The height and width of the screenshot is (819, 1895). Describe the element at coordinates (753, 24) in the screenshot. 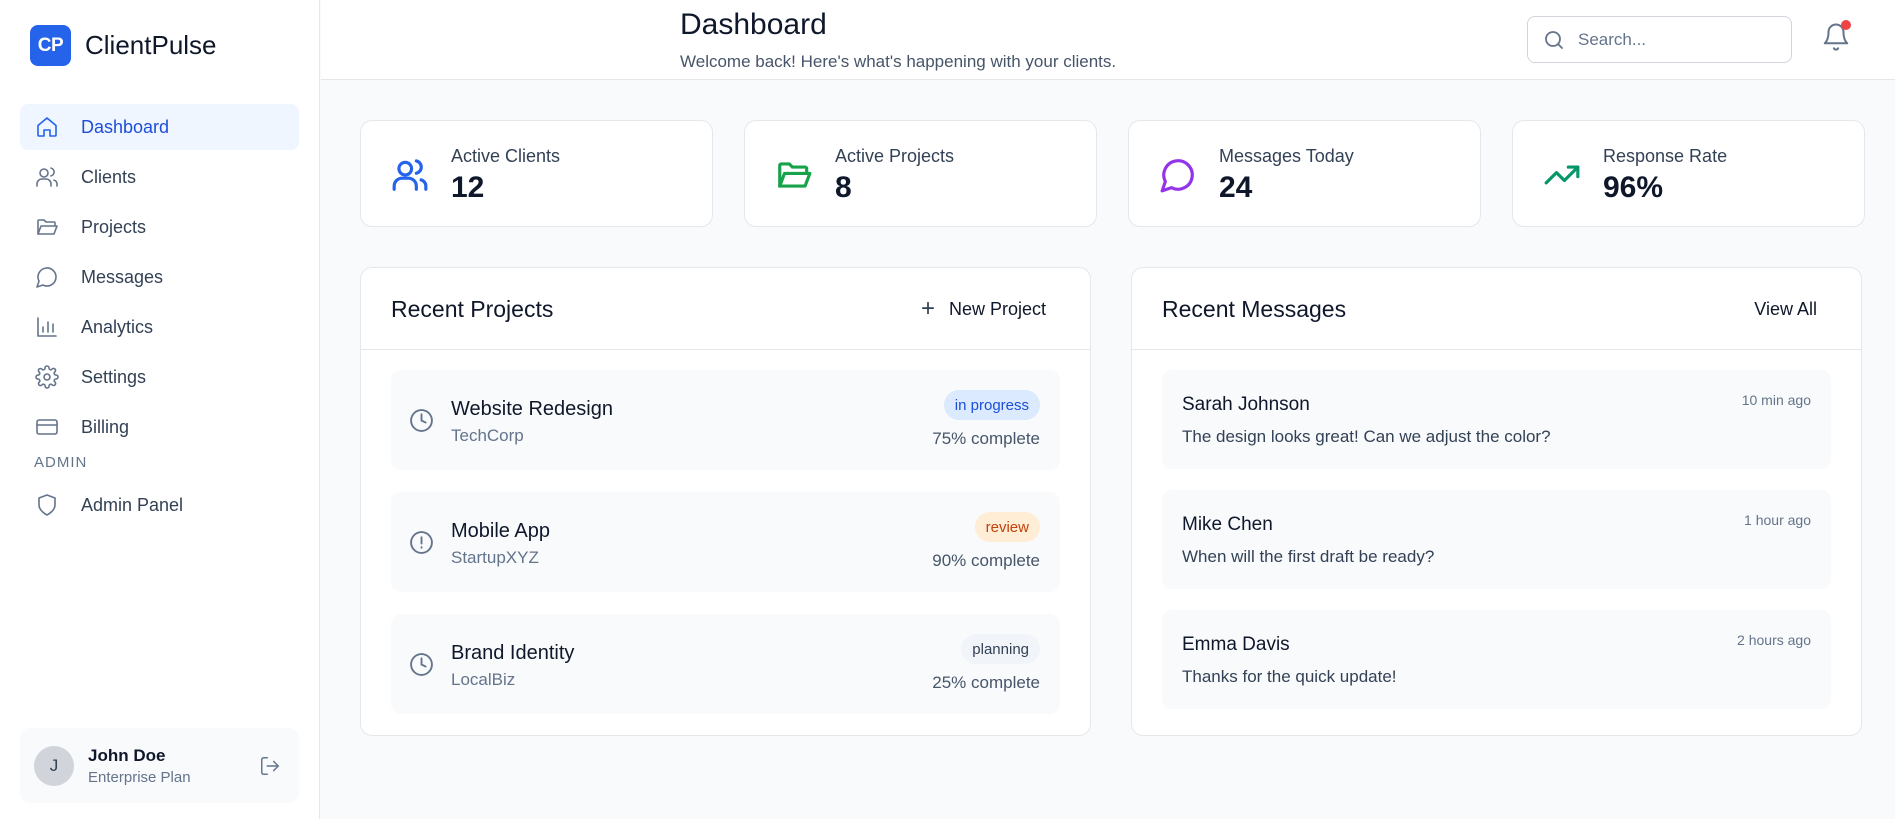

I see `page-title: Dashboard` at that location.